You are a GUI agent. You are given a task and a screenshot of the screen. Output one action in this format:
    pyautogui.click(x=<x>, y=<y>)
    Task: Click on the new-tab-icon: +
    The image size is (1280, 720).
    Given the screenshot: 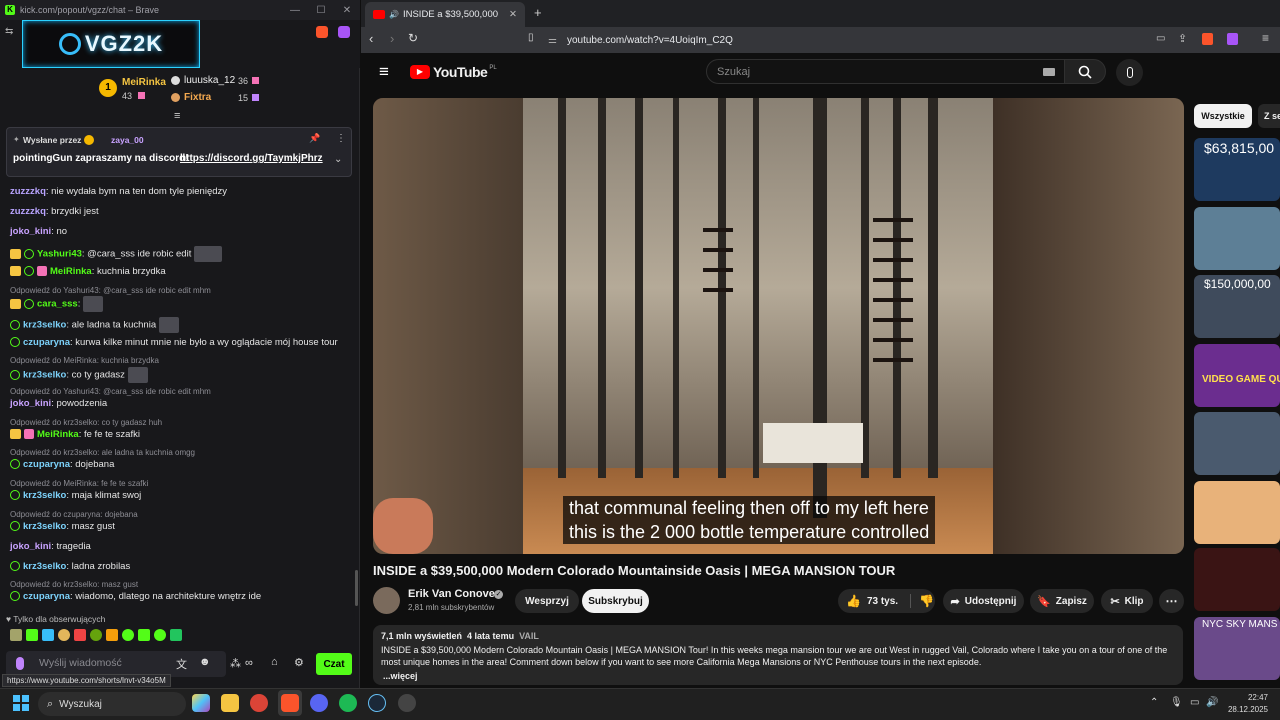 What is the action you would take?
    pyautogui.click(x=538, y=12)
    